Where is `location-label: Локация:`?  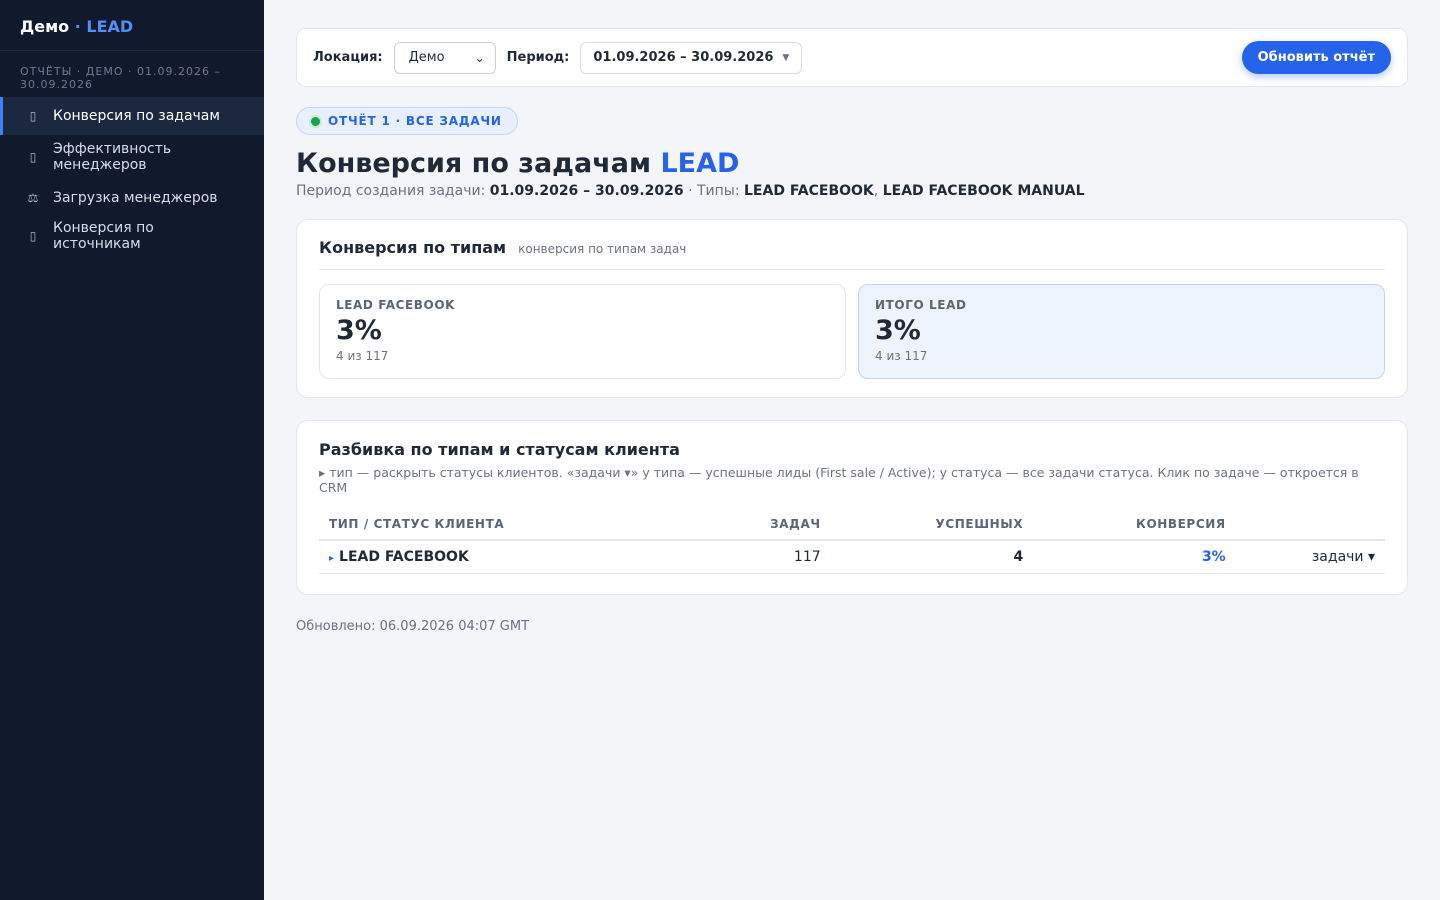
location-label: Локация: is located at coordinates (348, 57).